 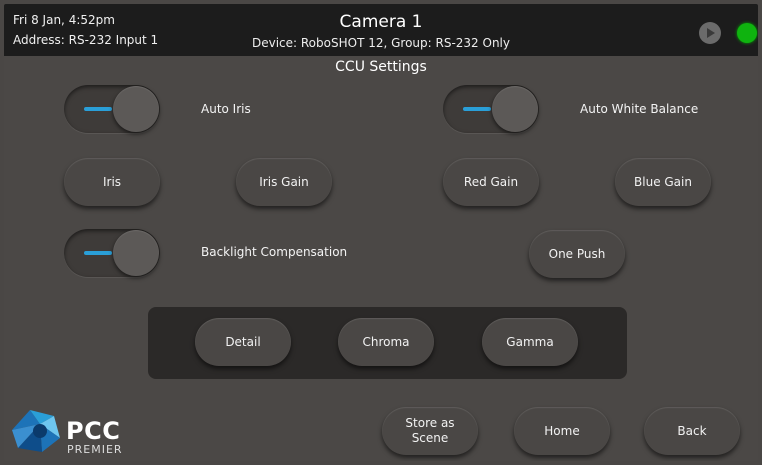 I want to click on status-indicator-icon, so click(x=747, y=33).